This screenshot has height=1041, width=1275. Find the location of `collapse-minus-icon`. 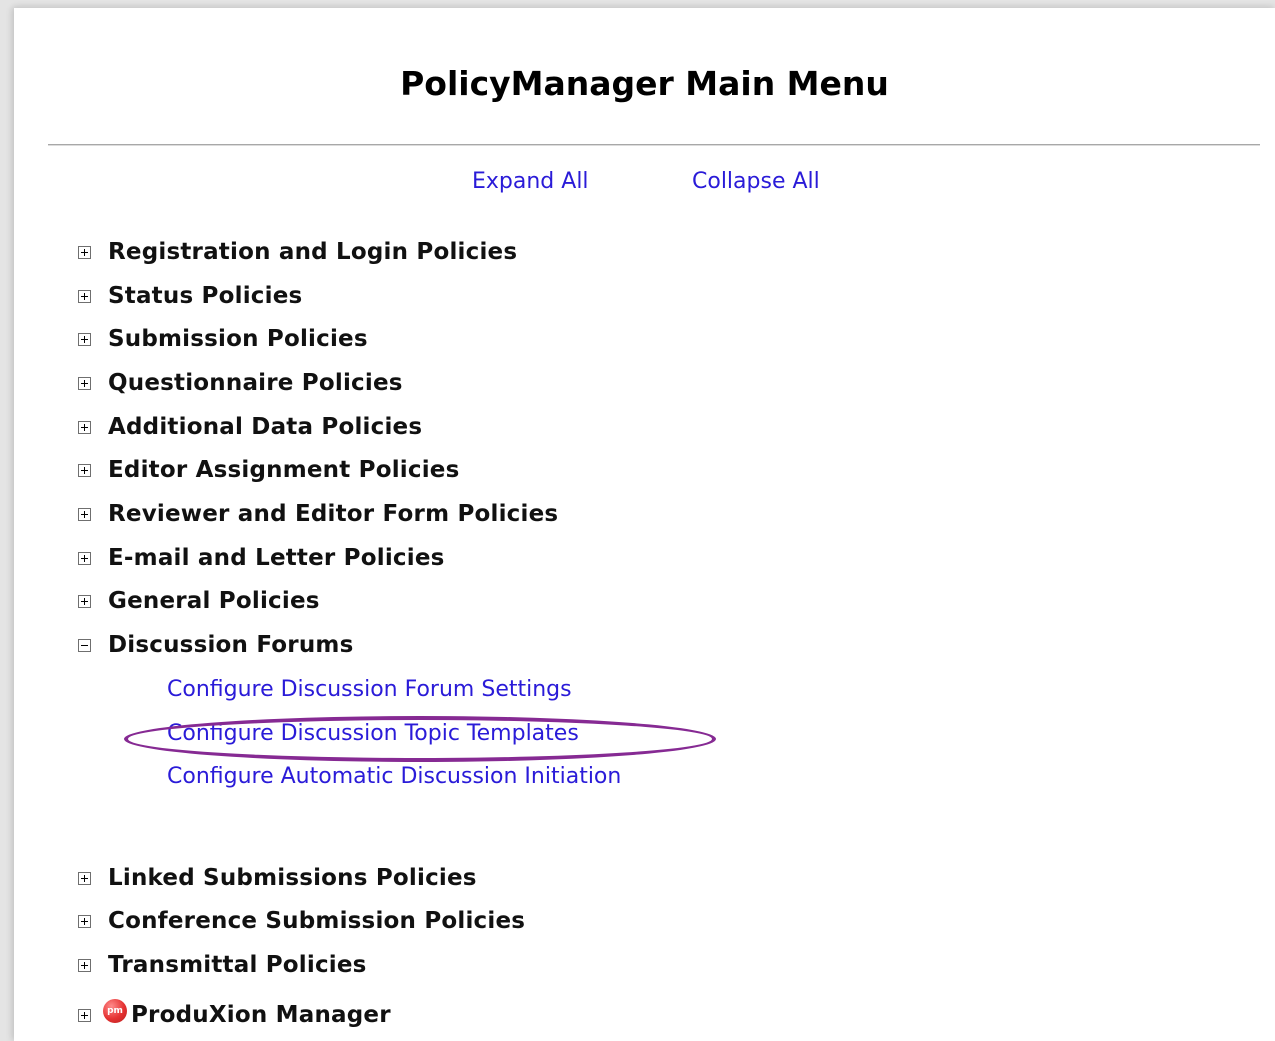

collapse-minus-icon is located at coordinates (84, 645).